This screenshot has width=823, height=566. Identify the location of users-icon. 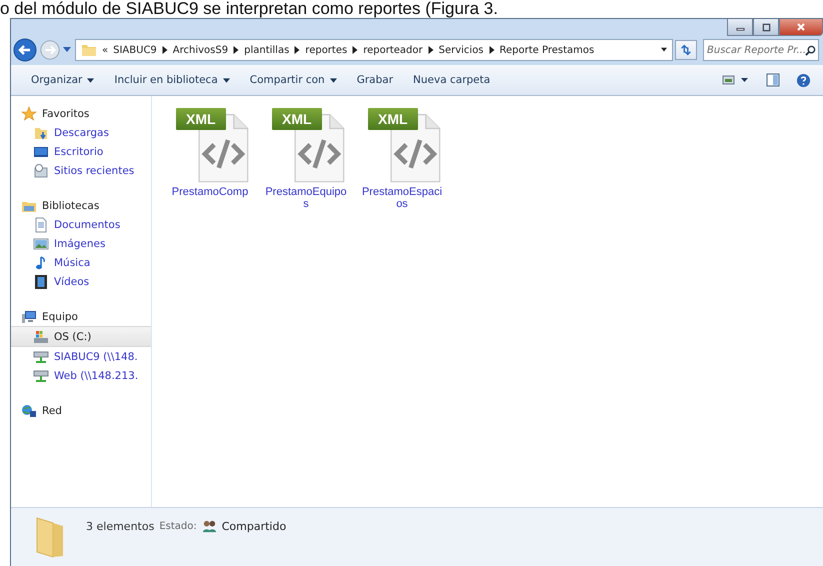
(209, 526).